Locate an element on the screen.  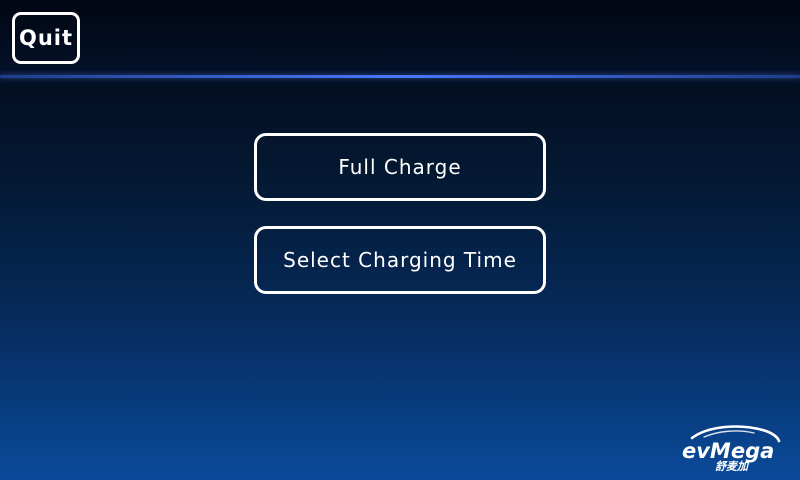
full-charge-button: Full Charge is located at coordinates (400, 167).